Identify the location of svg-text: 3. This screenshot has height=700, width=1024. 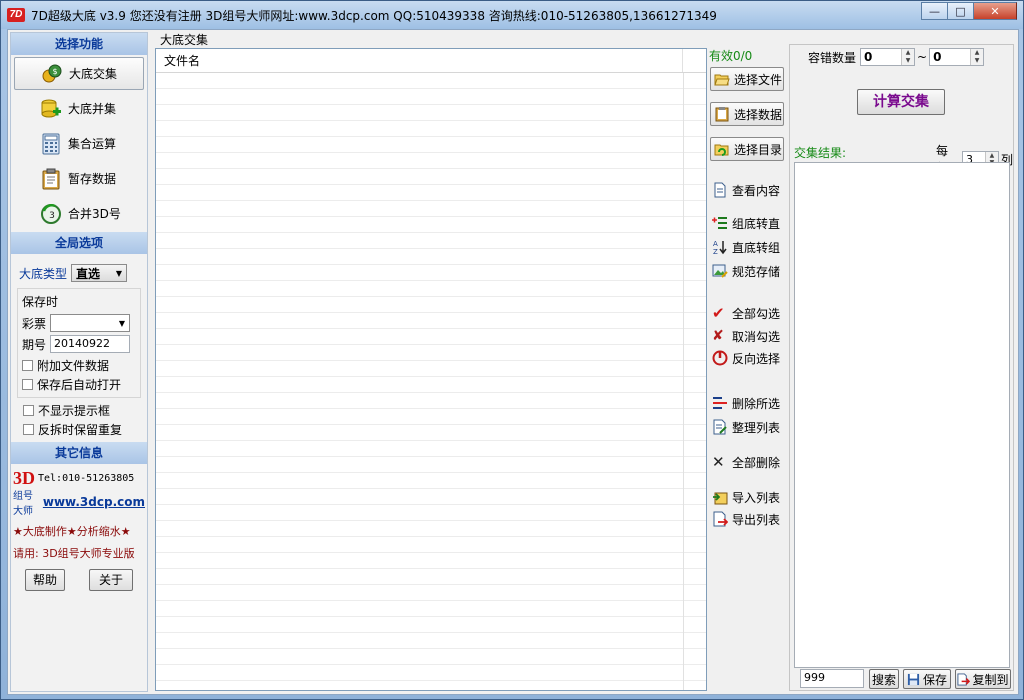
(52, 216).